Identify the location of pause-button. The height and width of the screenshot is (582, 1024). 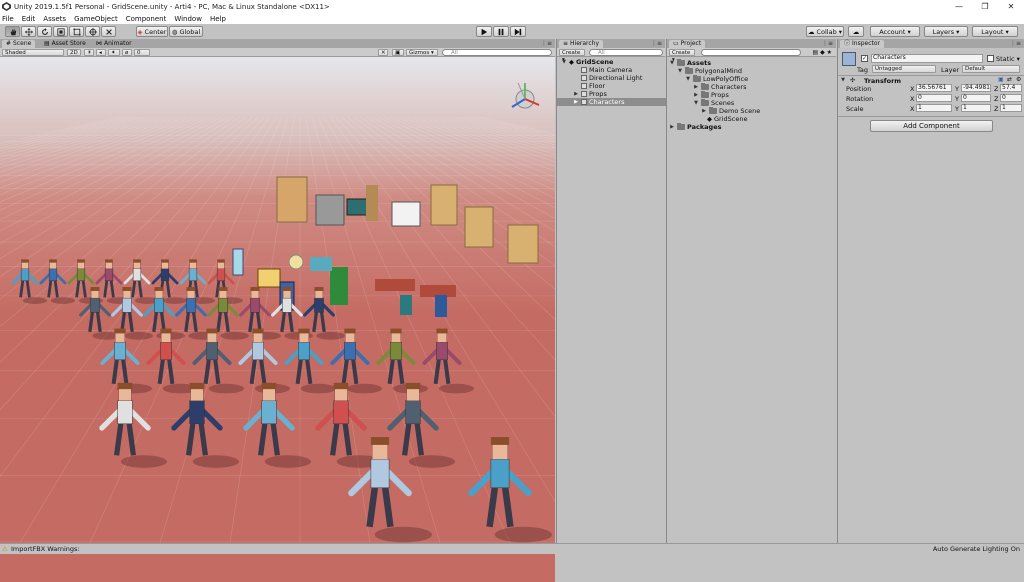
(501, 31).